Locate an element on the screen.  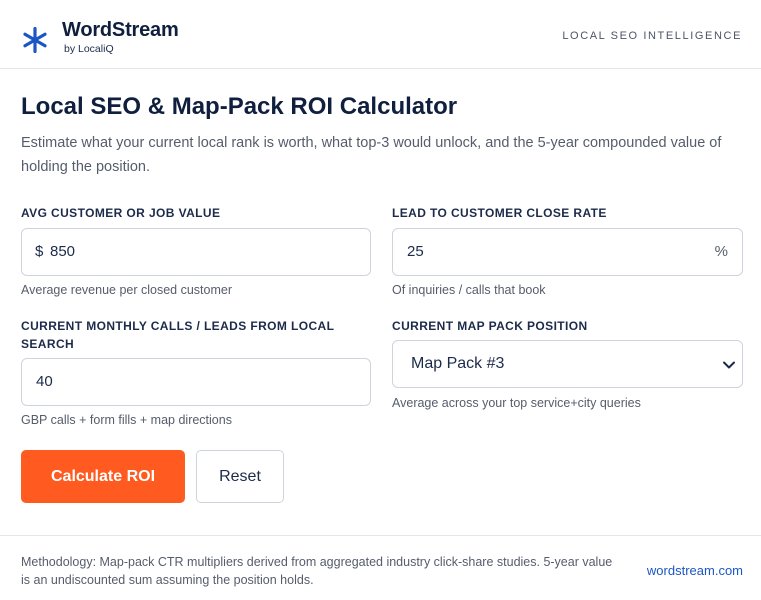
currency-prefix: $ is located at coordinates (39, 251).